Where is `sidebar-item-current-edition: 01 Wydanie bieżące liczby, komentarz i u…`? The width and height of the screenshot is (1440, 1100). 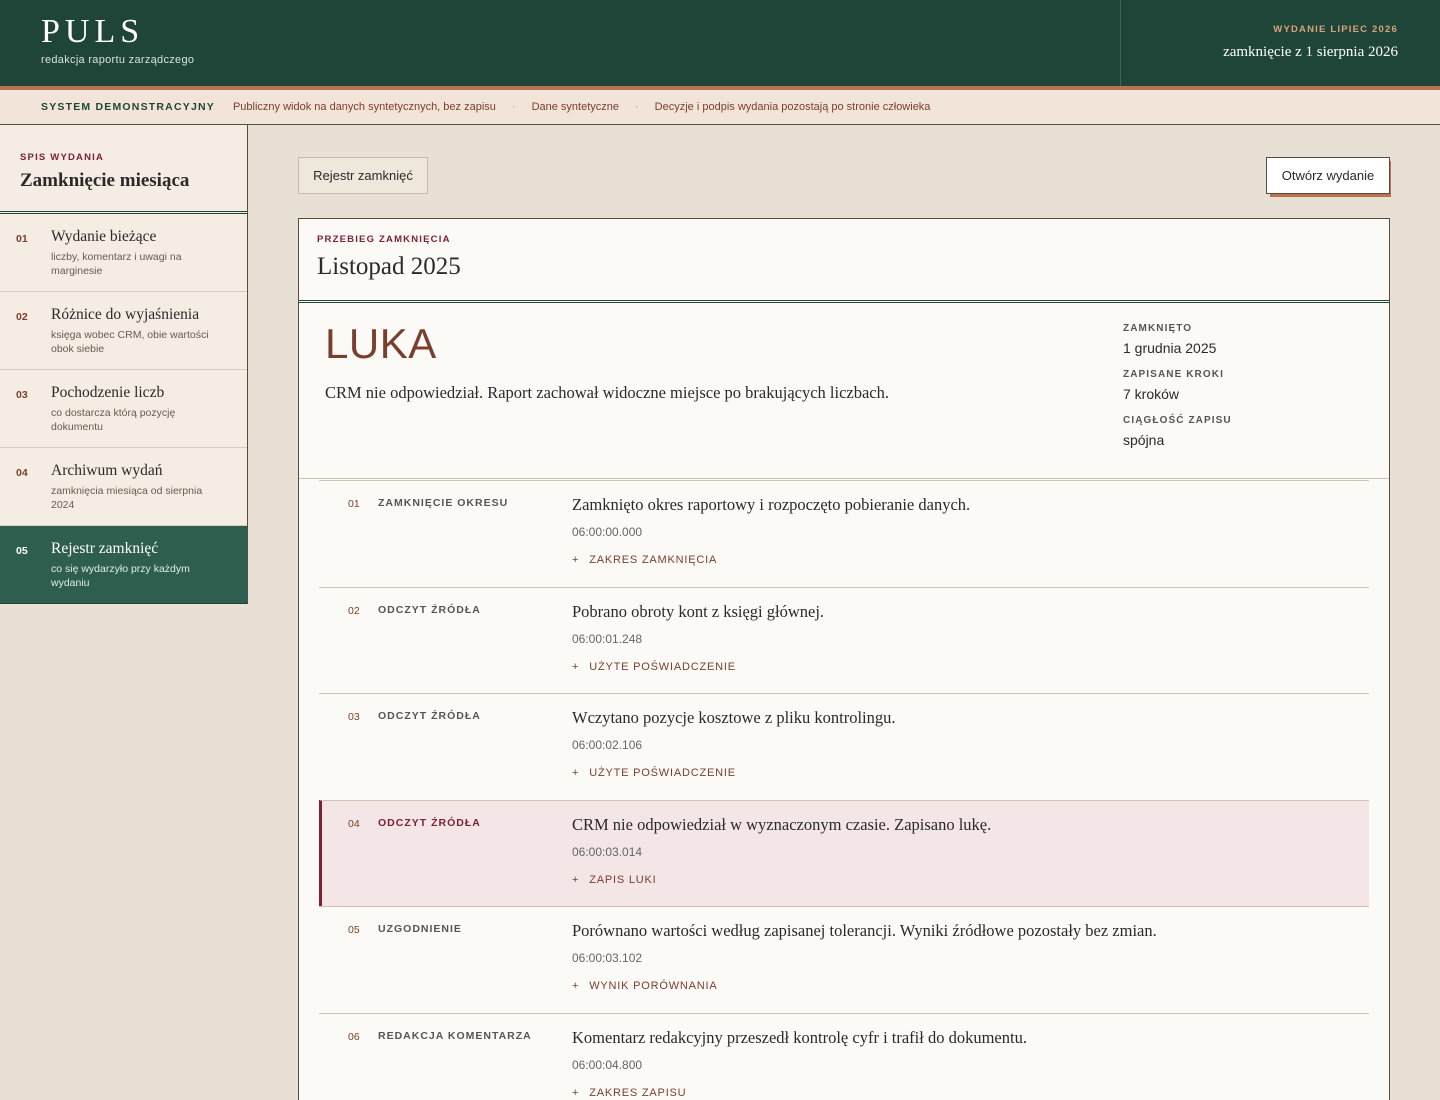
sidebar-item-current-edition: 01 Wydanie bieżące liczby, komentarz i u… is located at coordinates (123, 253).